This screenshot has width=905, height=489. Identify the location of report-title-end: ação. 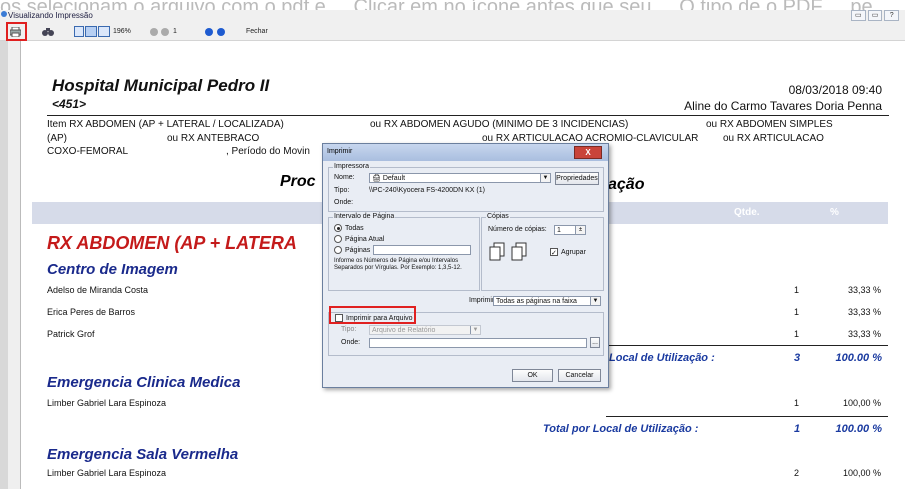
(626, 184).